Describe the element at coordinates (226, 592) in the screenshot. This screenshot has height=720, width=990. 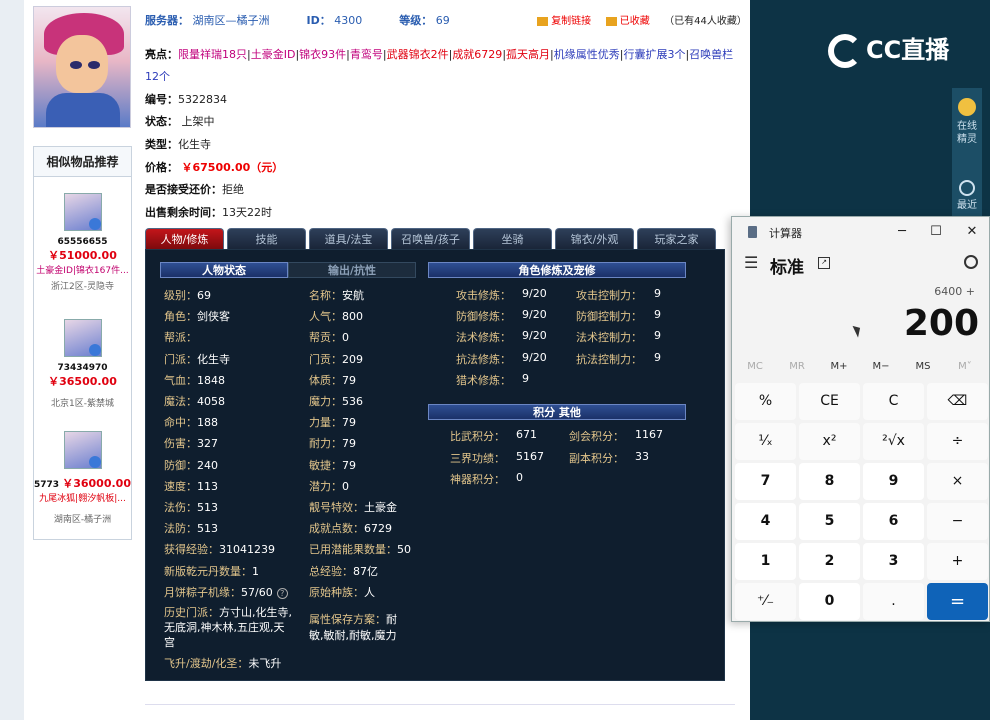
I see `stat-row: 月饼粽子机缘：57/60?` at that location.